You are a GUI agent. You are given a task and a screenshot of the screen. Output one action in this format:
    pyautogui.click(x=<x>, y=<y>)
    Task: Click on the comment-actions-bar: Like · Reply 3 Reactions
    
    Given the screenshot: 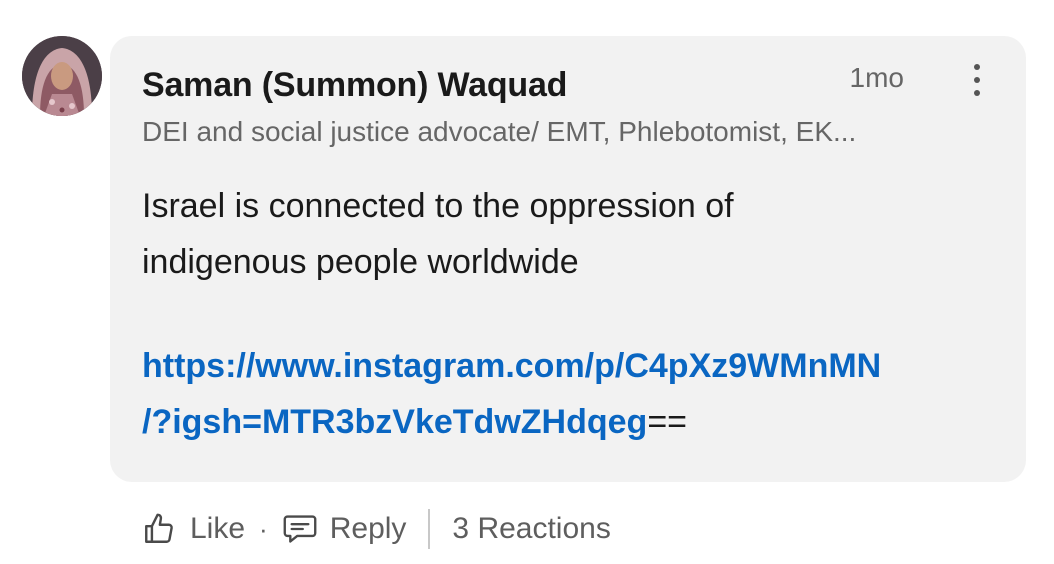 What is the action you would take?
    pyautogui.click(x=376, y=529)
    